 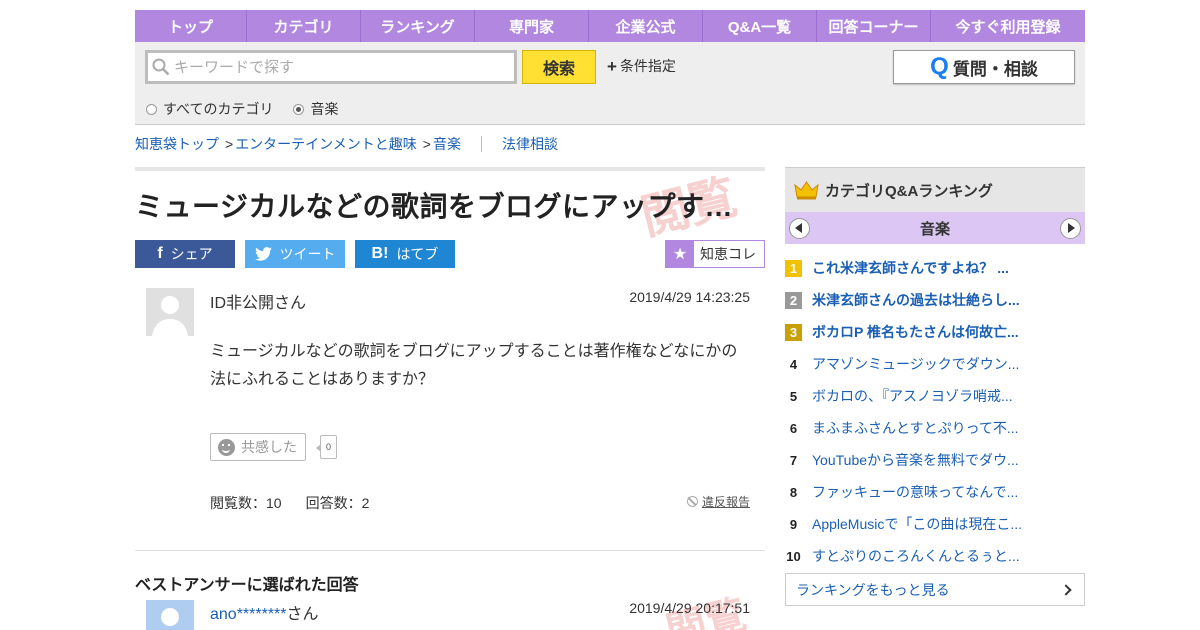 What do you see at coordinates (760, 26) in the screenshot?
I see `nav-qa-list: Q&A一覧` at bounding box center [760, 26].